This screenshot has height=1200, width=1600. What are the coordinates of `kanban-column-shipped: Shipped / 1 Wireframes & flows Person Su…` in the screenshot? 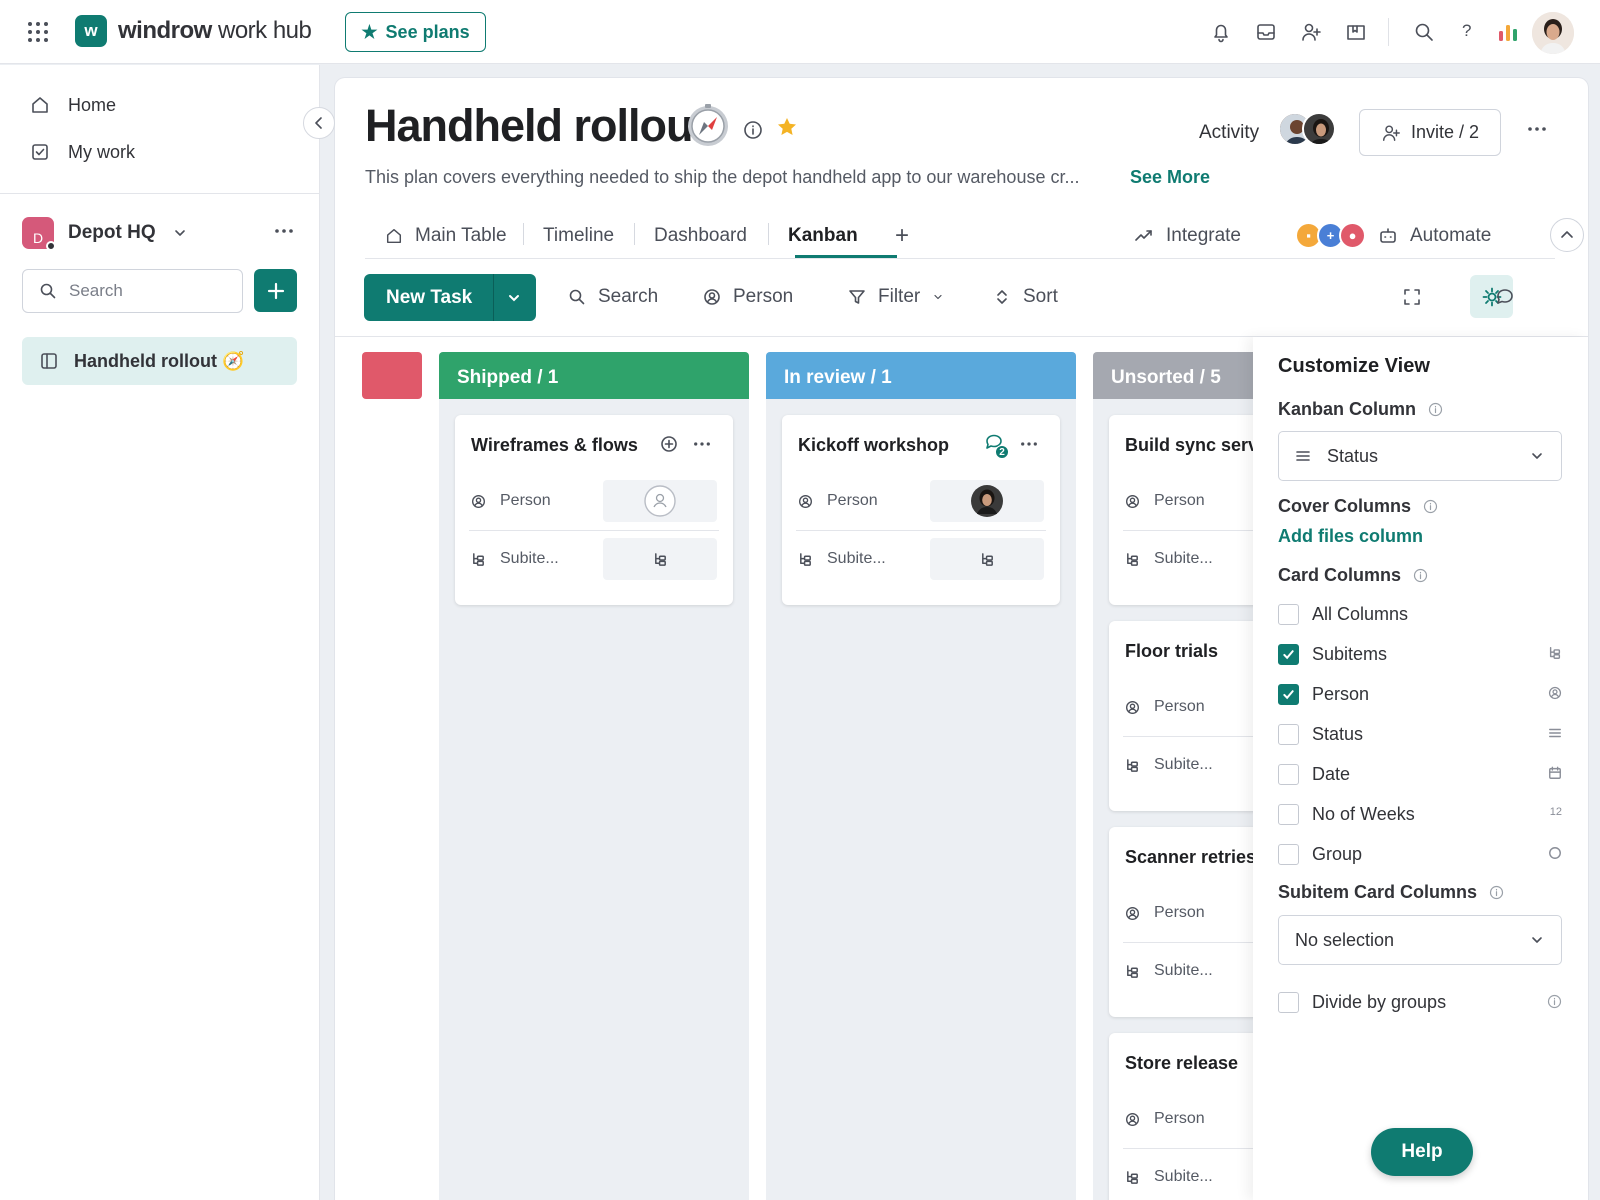 It's located at (594, 776).